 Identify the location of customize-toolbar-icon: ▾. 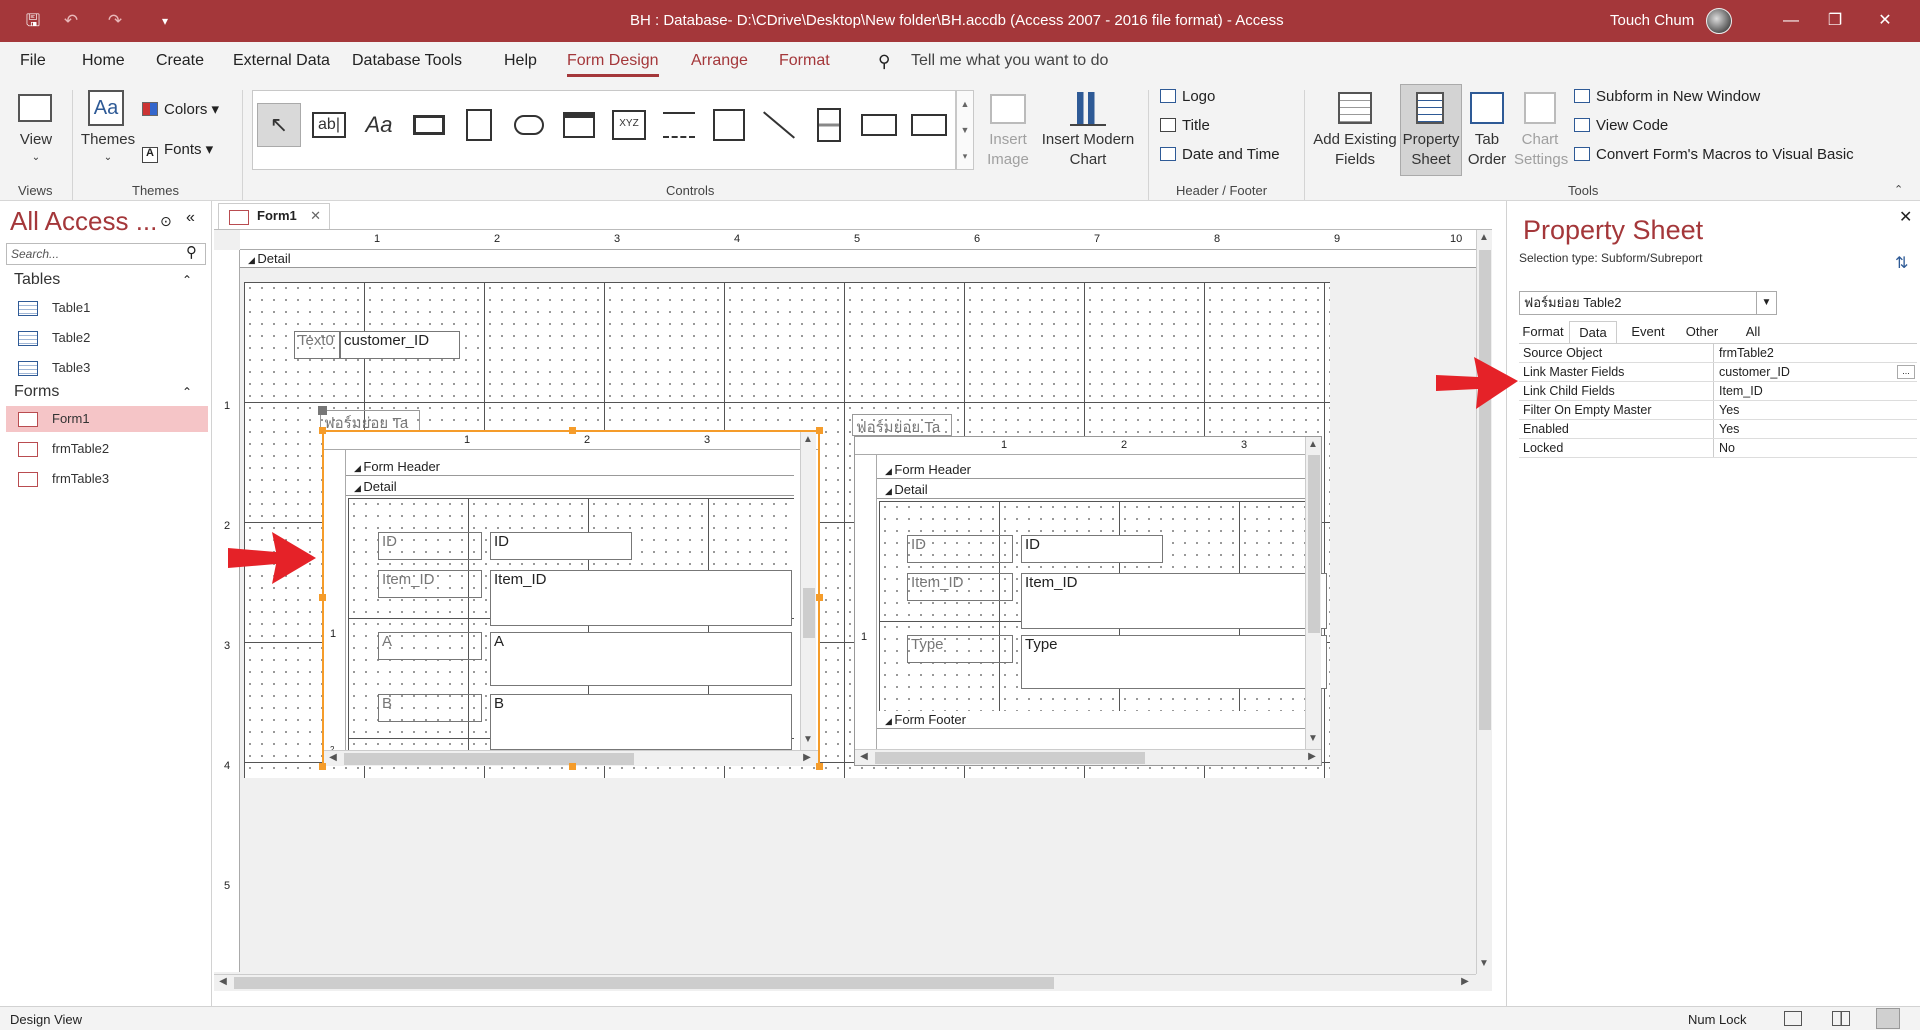
(165, 21).